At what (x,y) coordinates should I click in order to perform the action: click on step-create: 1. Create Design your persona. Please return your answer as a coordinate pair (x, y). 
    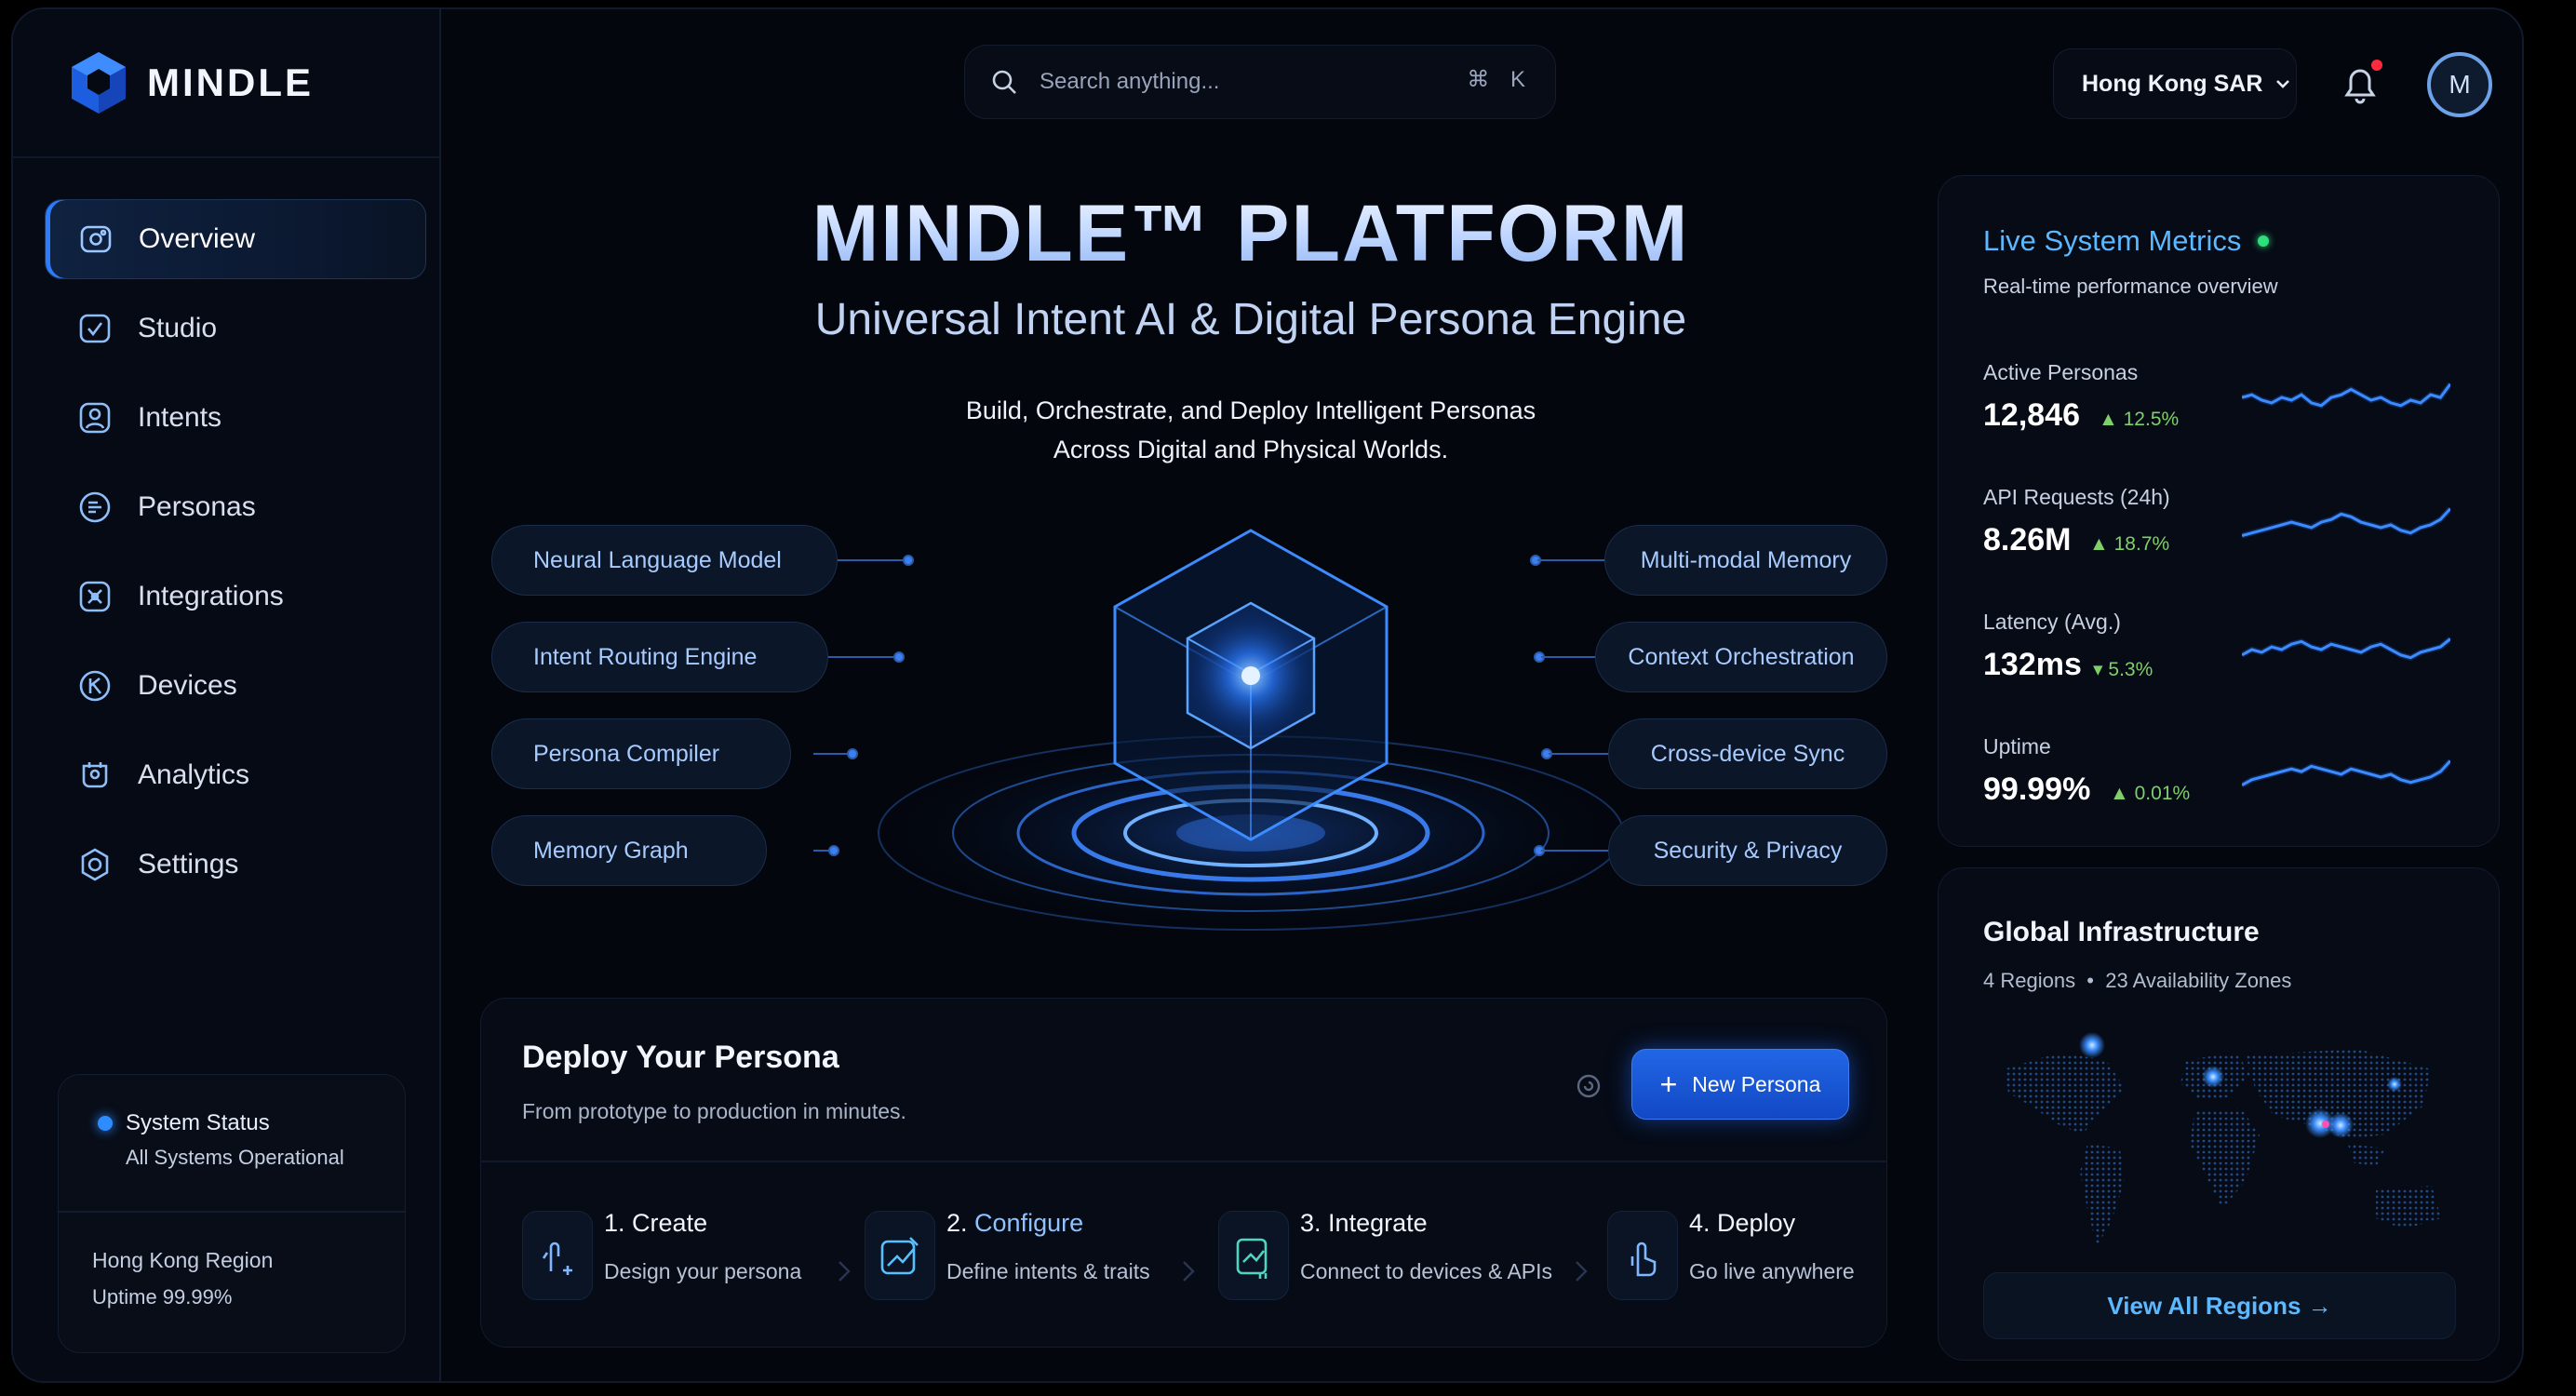
    Looking at the image, I should click on (680, 1253).